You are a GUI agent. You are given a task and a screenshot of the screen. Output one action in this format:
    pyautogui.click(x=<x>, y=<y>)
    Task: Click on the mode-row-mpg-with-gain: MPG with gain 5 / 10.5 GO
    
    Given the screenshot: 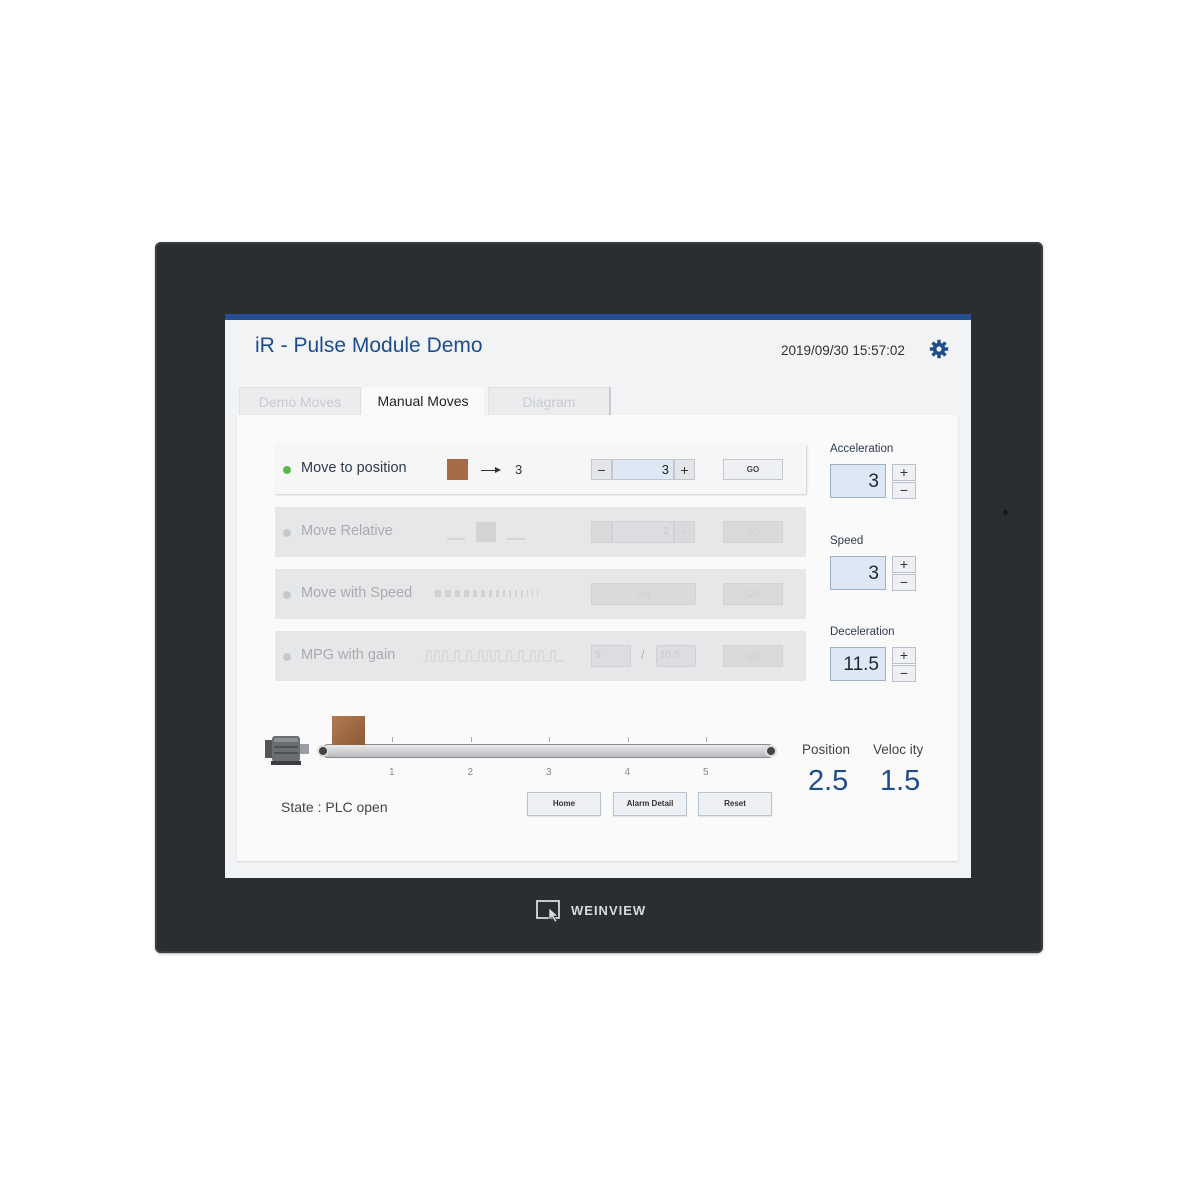 What is the action you would take?
    pyautogui.click(x=540, y=656)
    